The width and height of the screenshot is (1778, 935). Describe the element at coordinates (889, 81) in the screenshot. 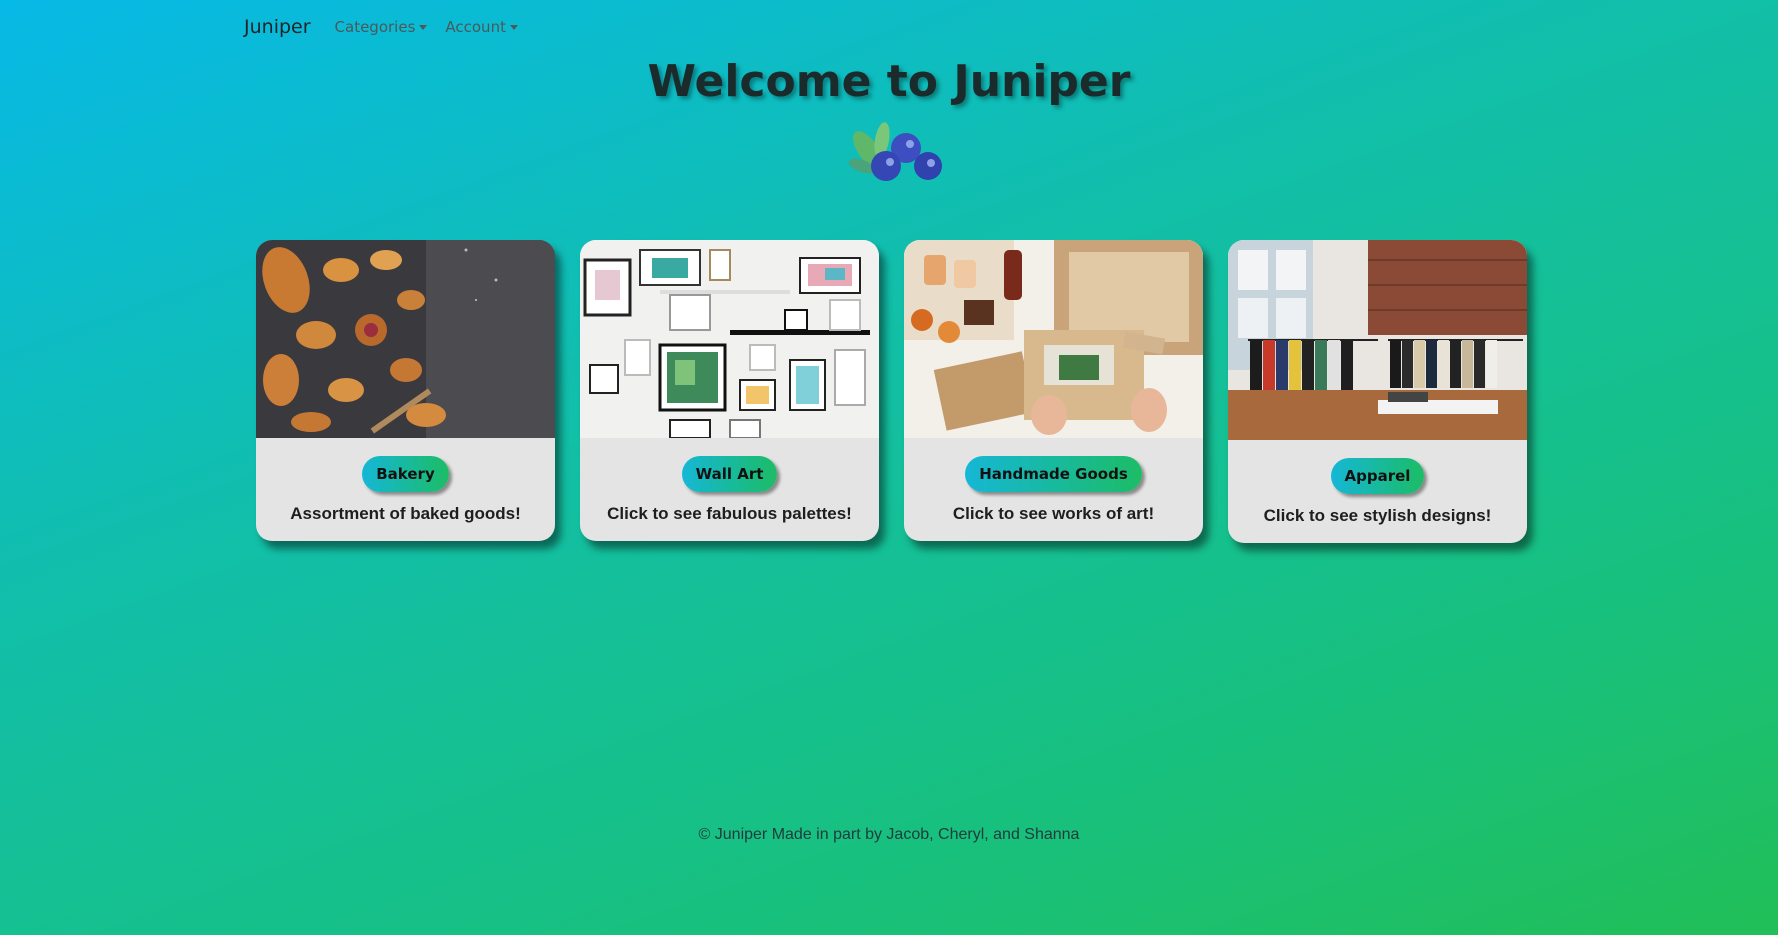

I see `page-title: Welcome to Juniper` at that location.